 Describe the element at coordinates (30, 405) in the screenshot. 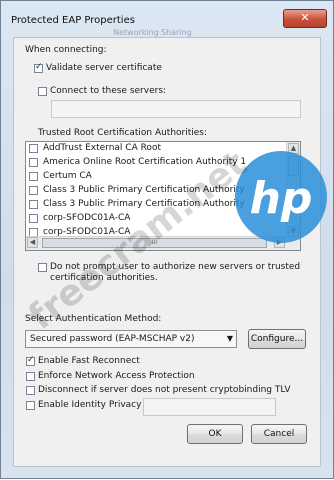

I see `enable-identity-privacy-checkbox` at that location.